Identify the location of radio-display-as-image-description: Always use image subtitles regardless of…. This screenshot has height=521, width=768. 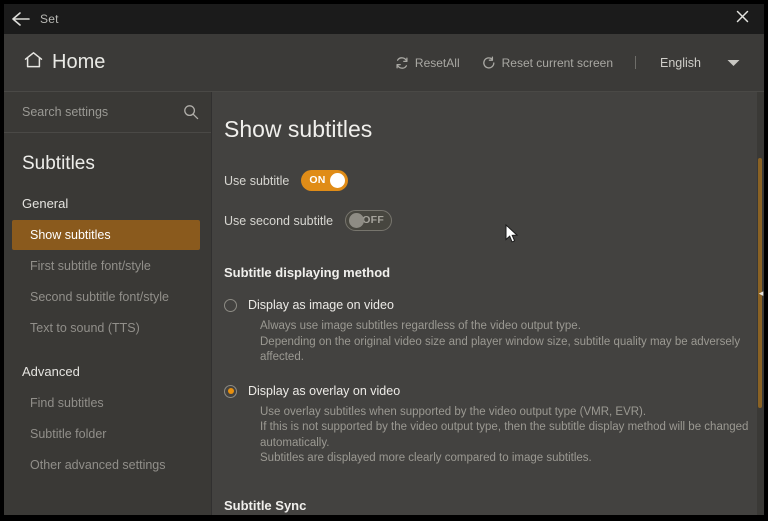
(512, 342).